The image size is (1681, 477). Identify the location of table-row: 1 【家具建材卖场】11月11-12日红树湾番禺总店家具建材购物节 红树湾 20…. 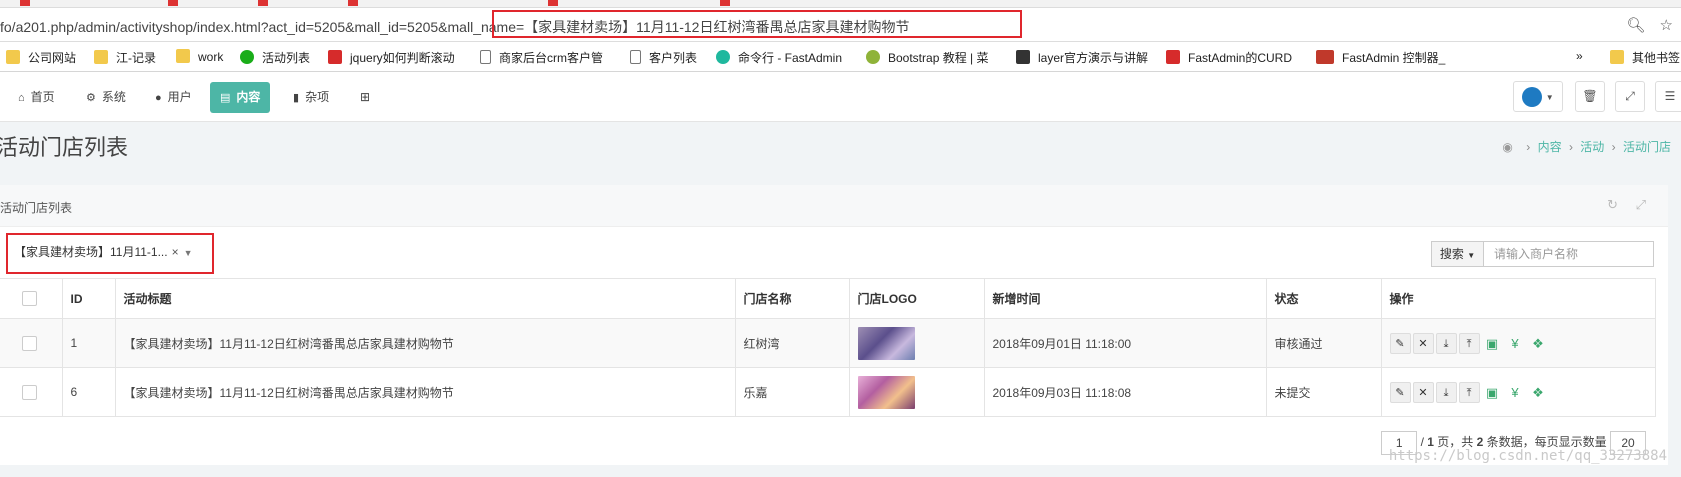
(828, 343).